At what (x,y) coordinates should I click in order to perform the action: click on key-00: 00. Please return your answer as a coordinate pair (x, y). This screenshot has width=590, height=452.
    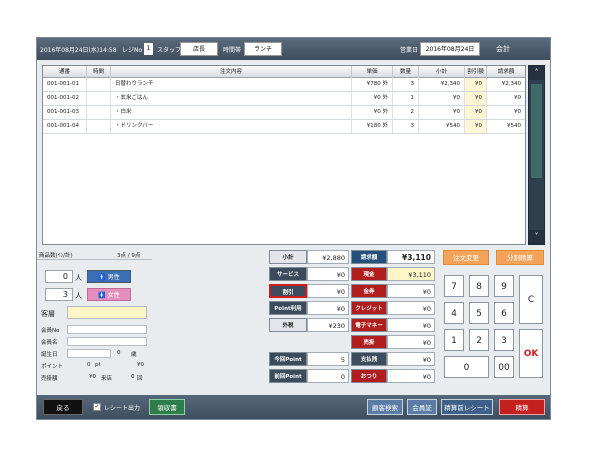
    Looking at the image, I should click on (504, 367).